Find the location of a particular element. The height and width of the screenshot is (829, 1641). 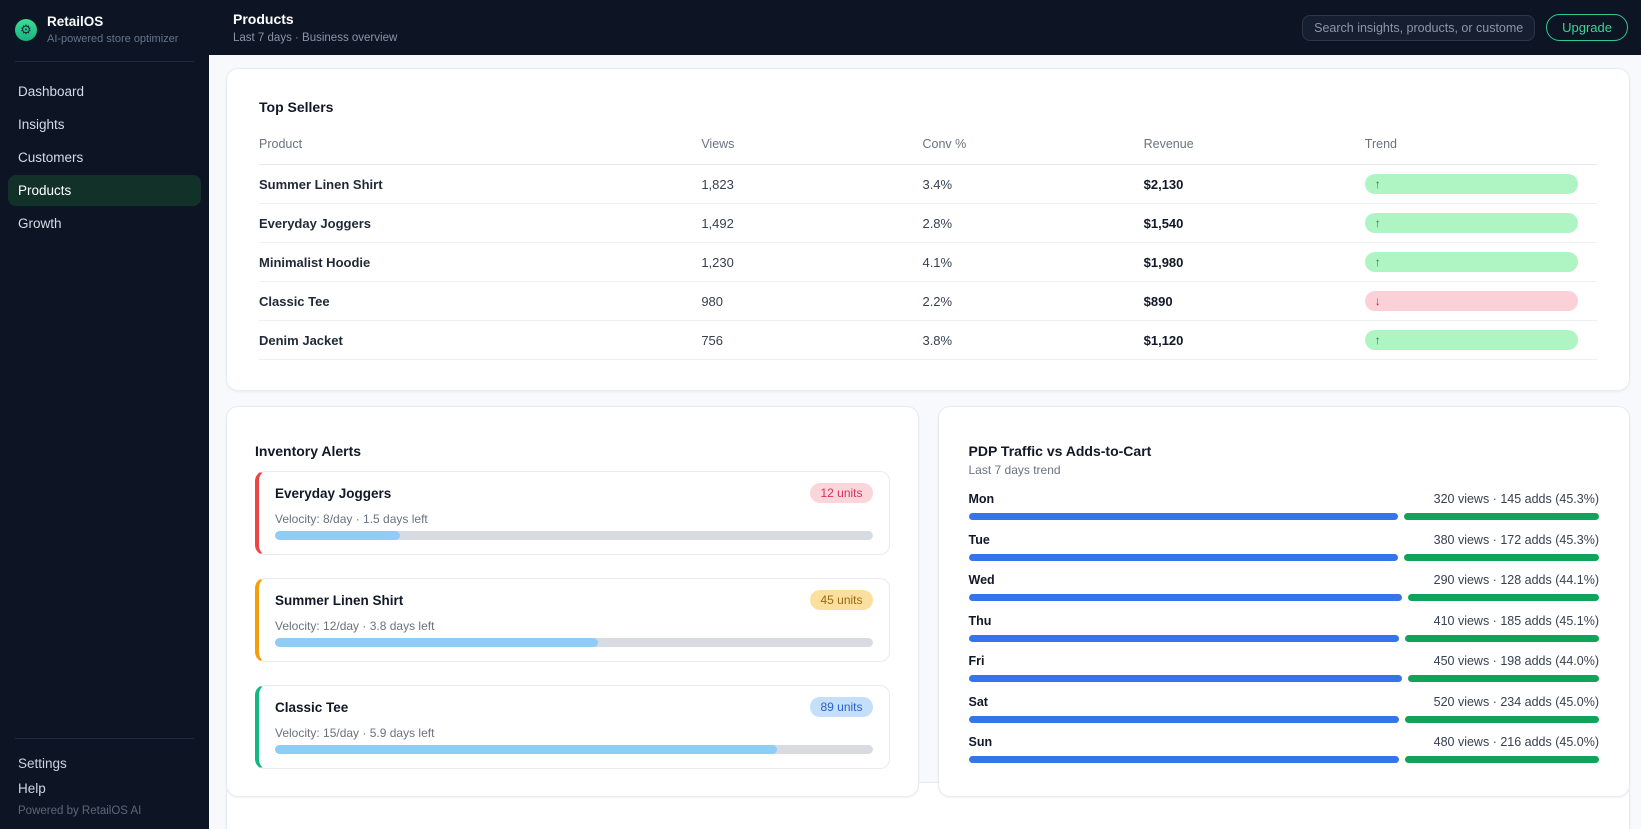

pdp-stats-label: 410 views · 185 adds (45.1%) is located at coordinates (1516, 620).